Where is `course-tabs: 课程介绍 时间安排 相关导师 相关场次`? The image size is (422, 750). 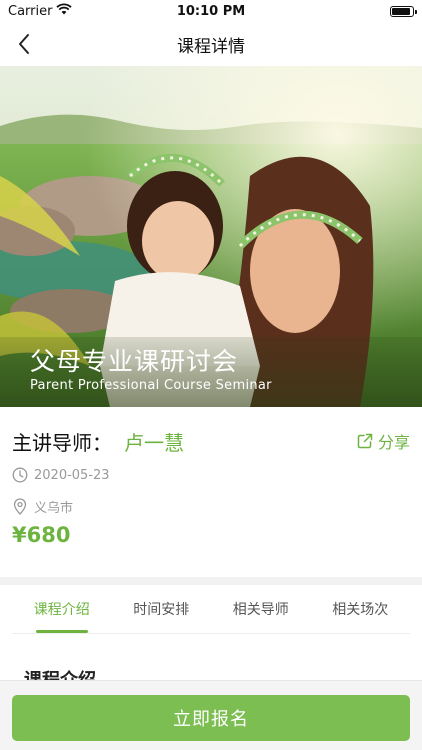 course-tabs: 课程介绍 时间安排 相关导师 相关场次 is located at coordinates (211, 609).